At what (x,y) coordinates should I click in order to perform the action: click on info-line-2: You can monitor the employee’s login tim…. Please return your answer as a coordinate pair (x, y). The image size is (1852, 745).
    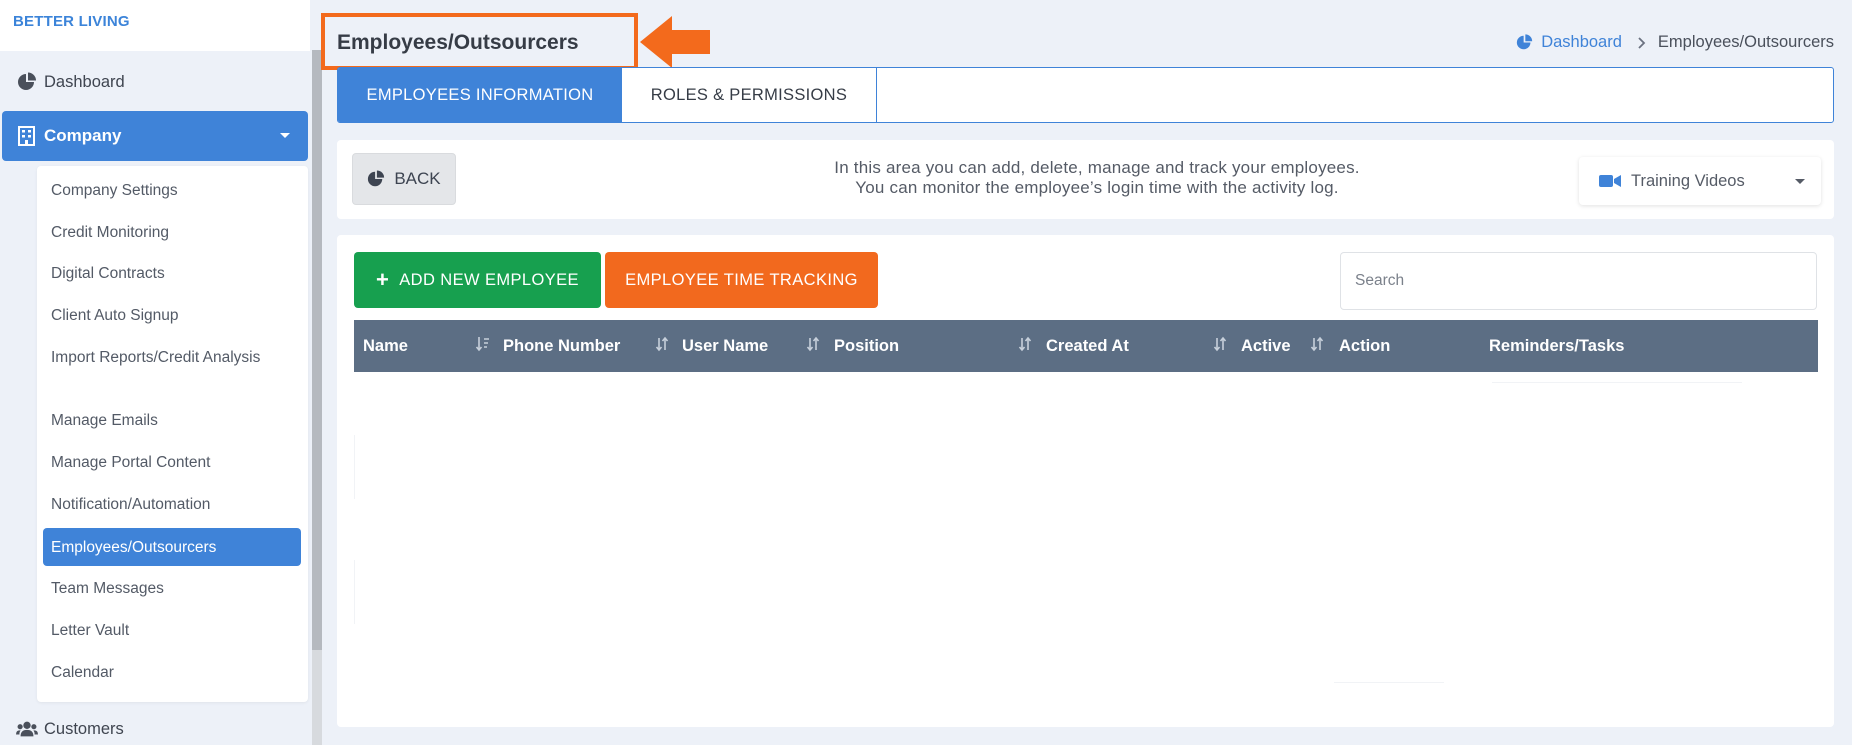
    Looking at the image, I should click on (1097, 187).